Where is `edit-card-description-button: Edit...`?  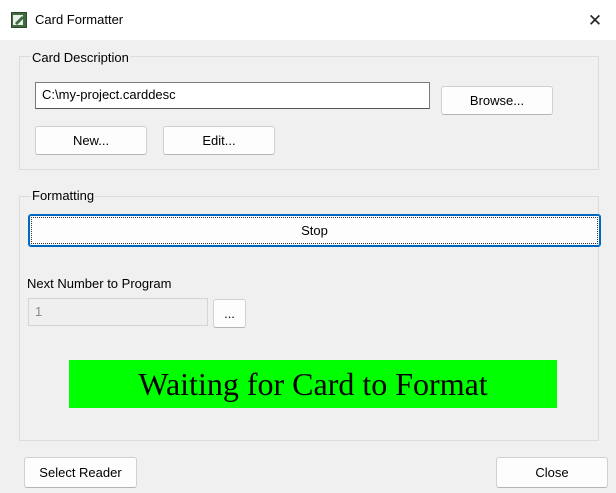
edit-card-description-button: Edit... is located at coordinates (219, 140).